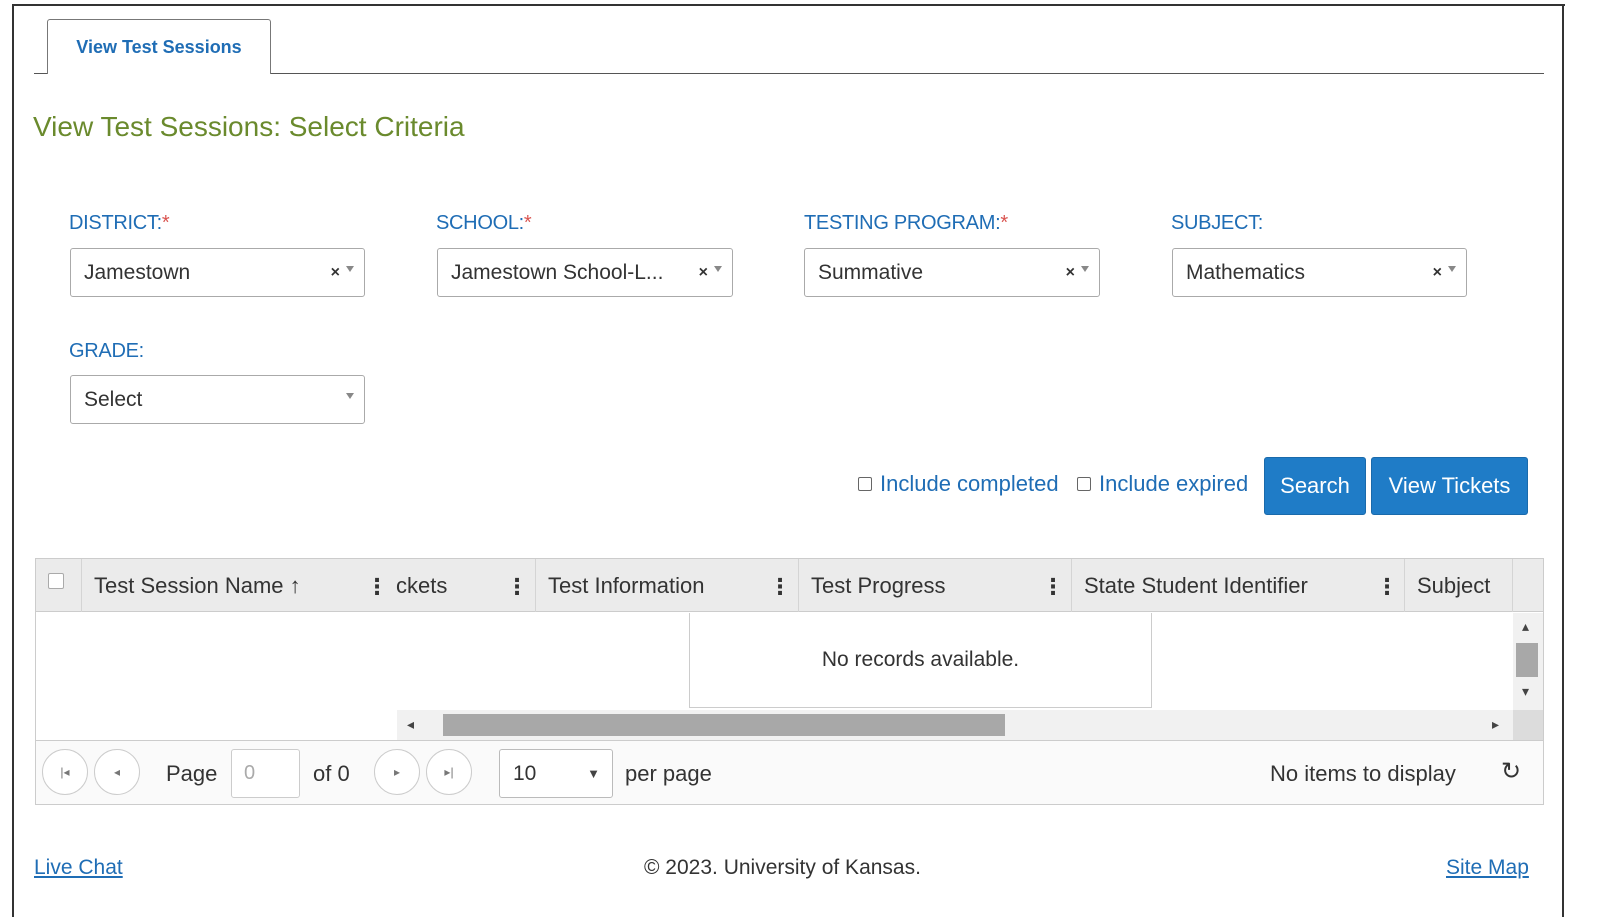 Image resolution: width=1601 pixels, height=917 pixels. What do you see at coordinates (265, 773) in the screenshot?
I see `page-number-input: 0` at bounding box center [265, 773].